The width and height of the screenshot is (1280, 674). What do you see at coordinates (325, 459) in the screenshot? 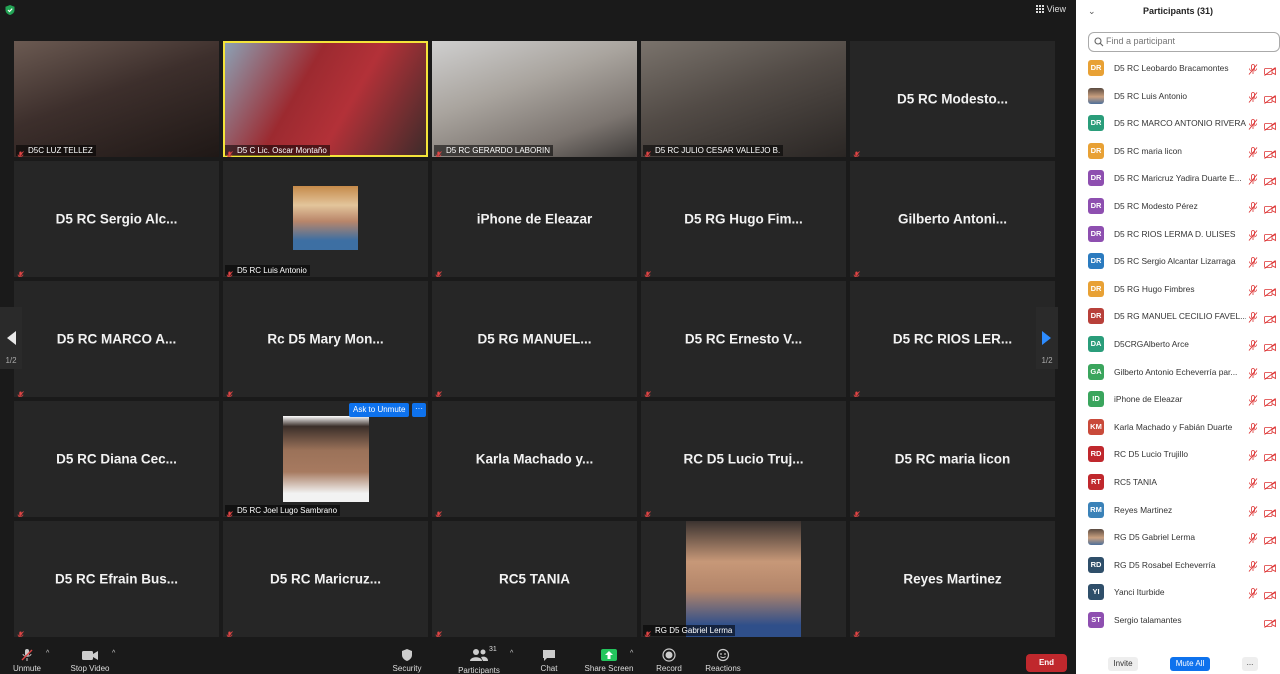
I see `video-tile: D5 RC Joel Lugo Sambrano` at bounding box center [325, 459].